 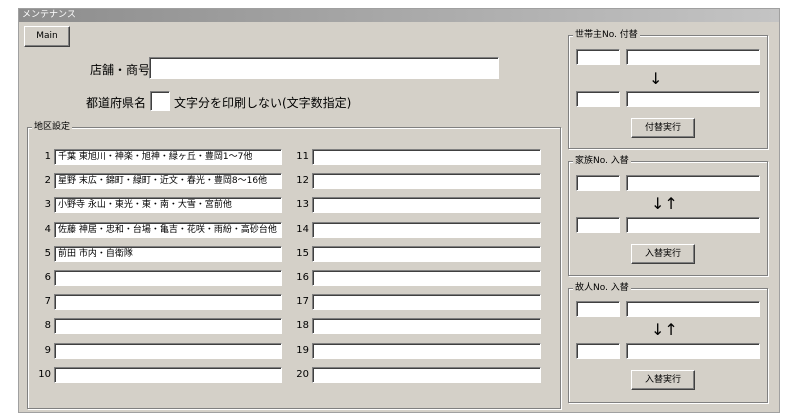 What do you see at coordinates (302, 277) in the screenshot?
I see `area-row-number: 16` at bounding box center [302, 277].